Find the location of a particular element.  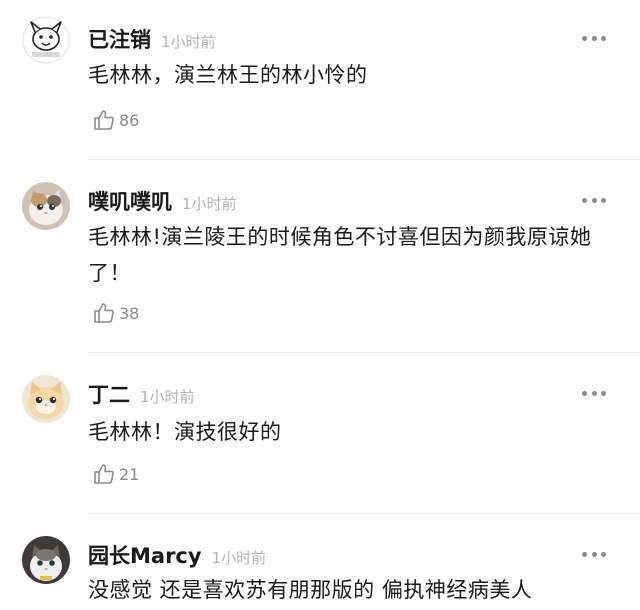

comment-text: 没感觉 还是喜欢苏有朋那版的 偏执神经病美人 is located at coordinates (310, 590).